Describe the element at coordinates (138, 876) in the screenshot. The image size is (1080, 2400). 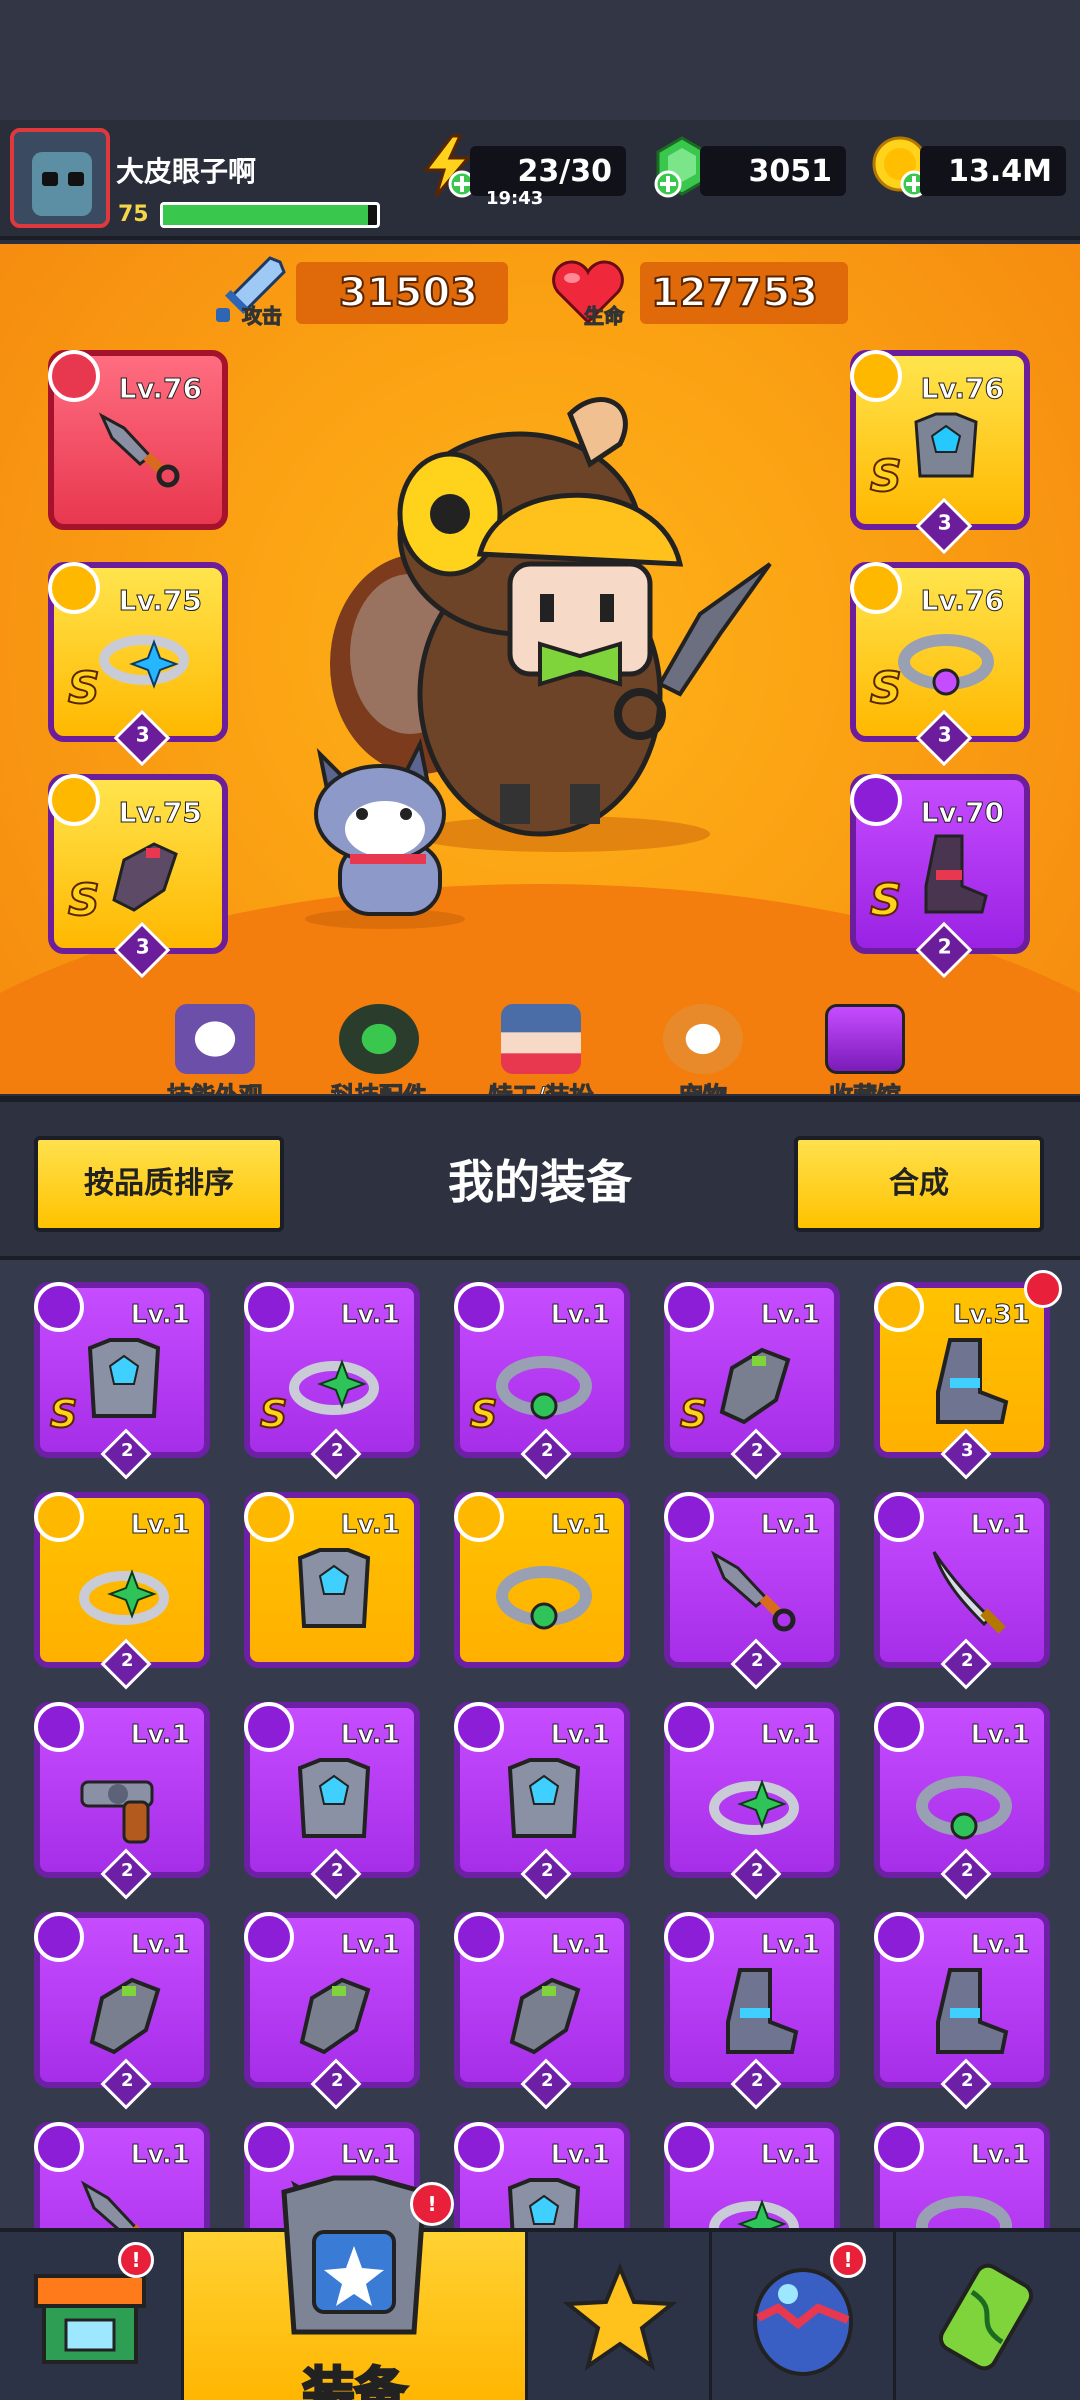
I see `equipped-glove-slot: Lv.75 S 3` at that location.